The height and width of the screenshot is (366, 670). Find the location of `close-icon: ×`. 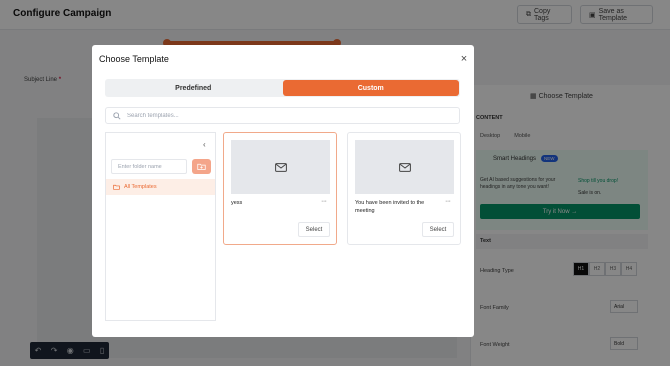

close-icon: × is located at coordinates (464, 59).